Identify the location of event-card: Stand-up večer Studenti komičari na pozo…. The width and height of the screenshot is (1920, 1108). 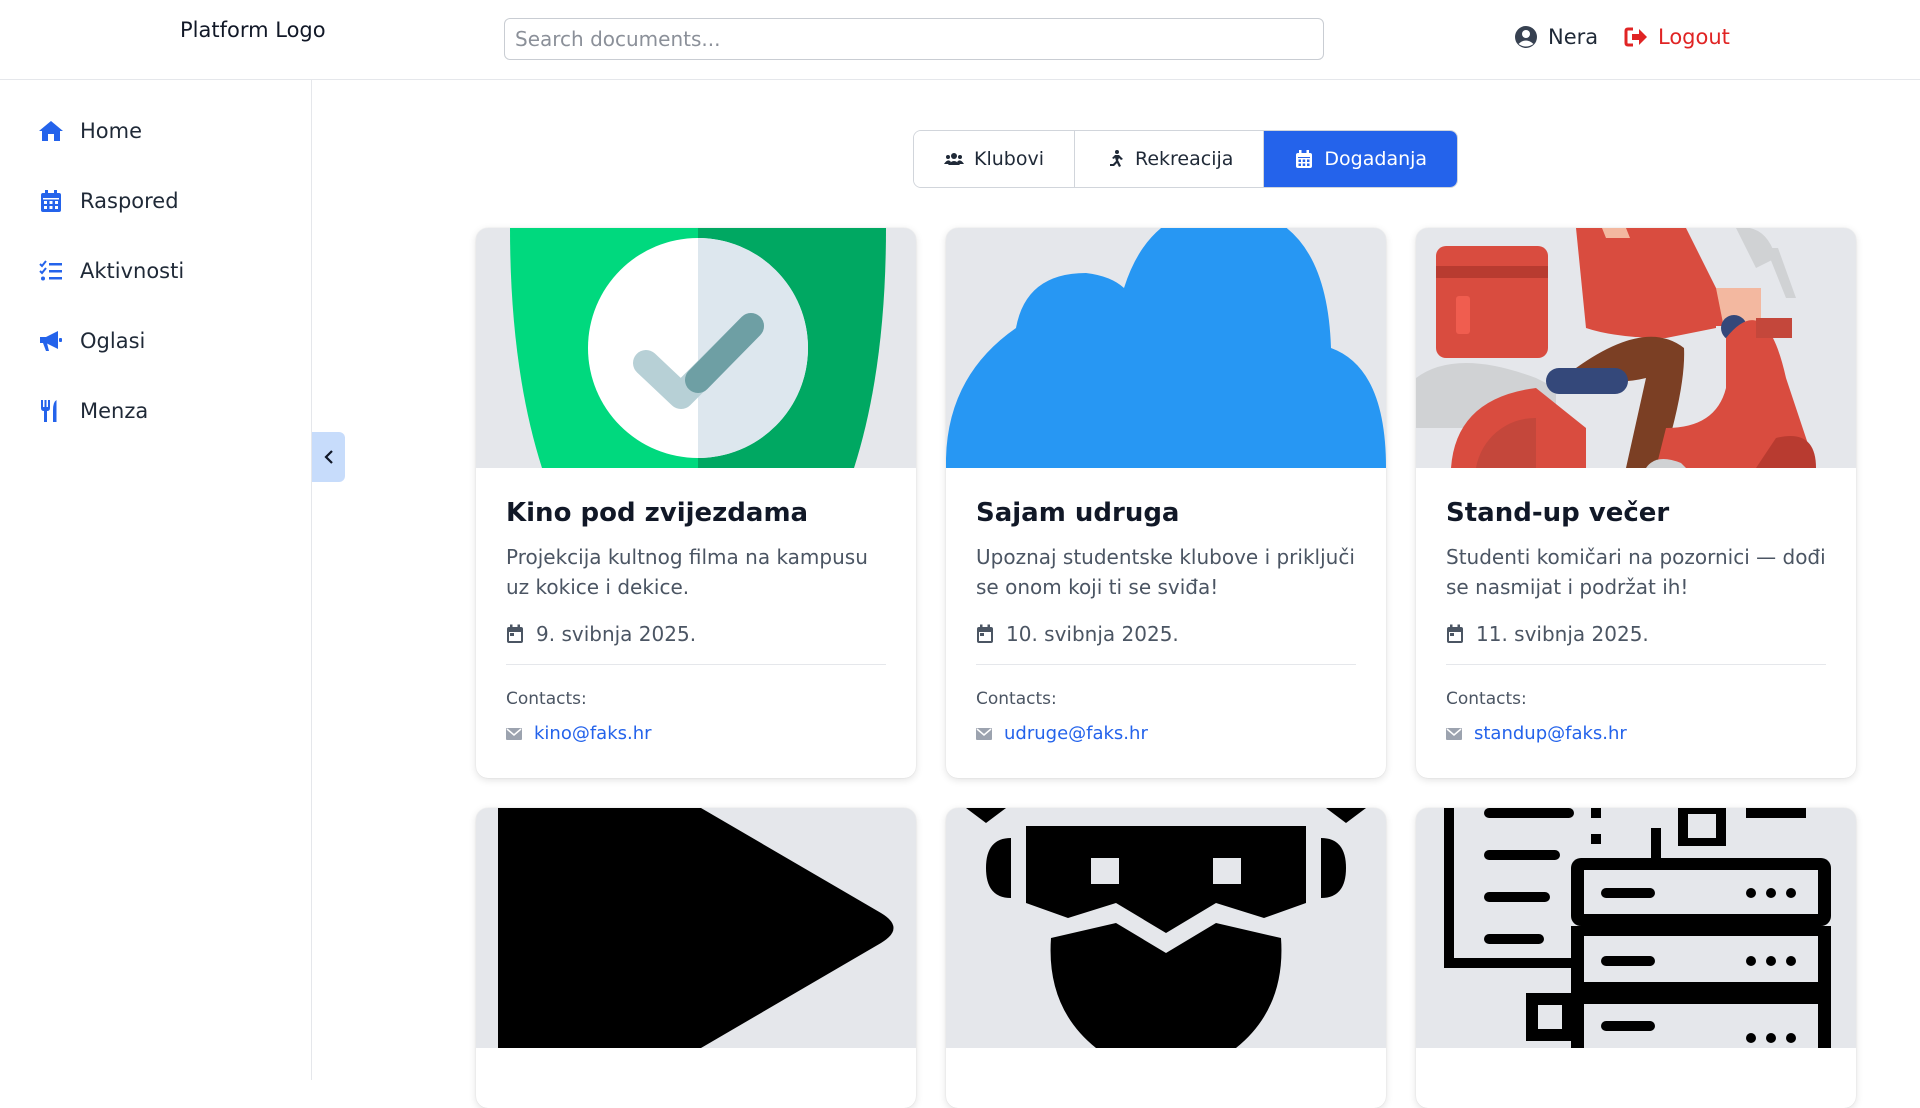
(1636, 503).